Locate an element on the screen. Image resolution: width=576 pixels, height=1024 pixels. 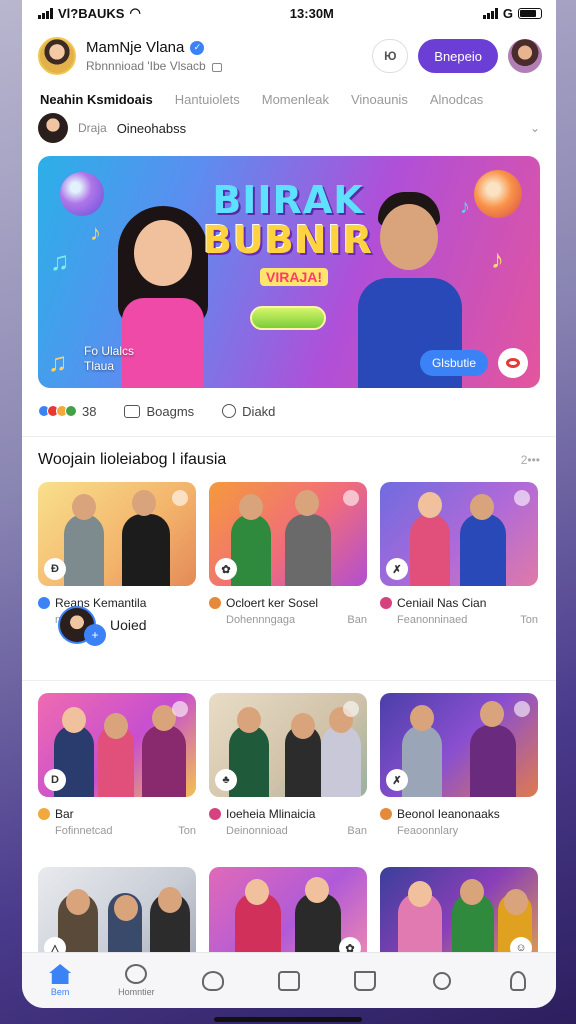
video-card: ☺ is located at coordinates (459, 916).